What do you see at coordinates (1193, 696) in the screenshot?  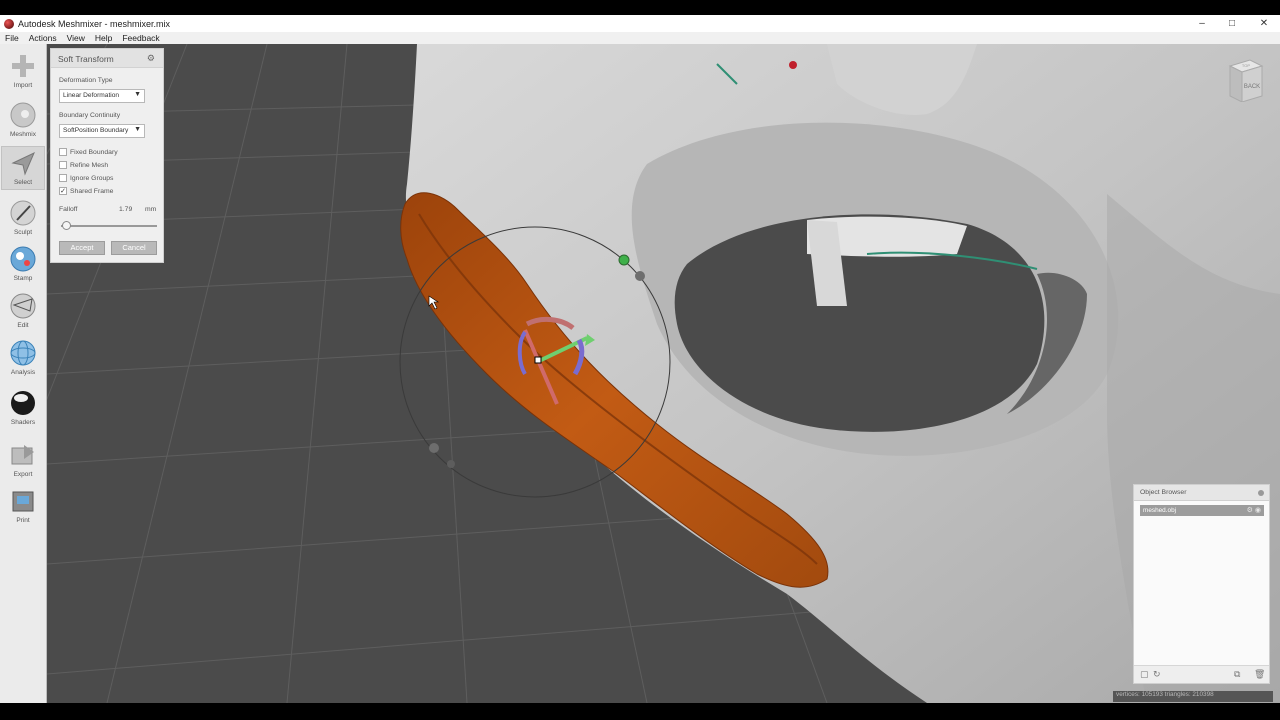 I see `mesh-stats-status: vertices: 105193 triangles: 210398` at bounding box center [1193, 696].